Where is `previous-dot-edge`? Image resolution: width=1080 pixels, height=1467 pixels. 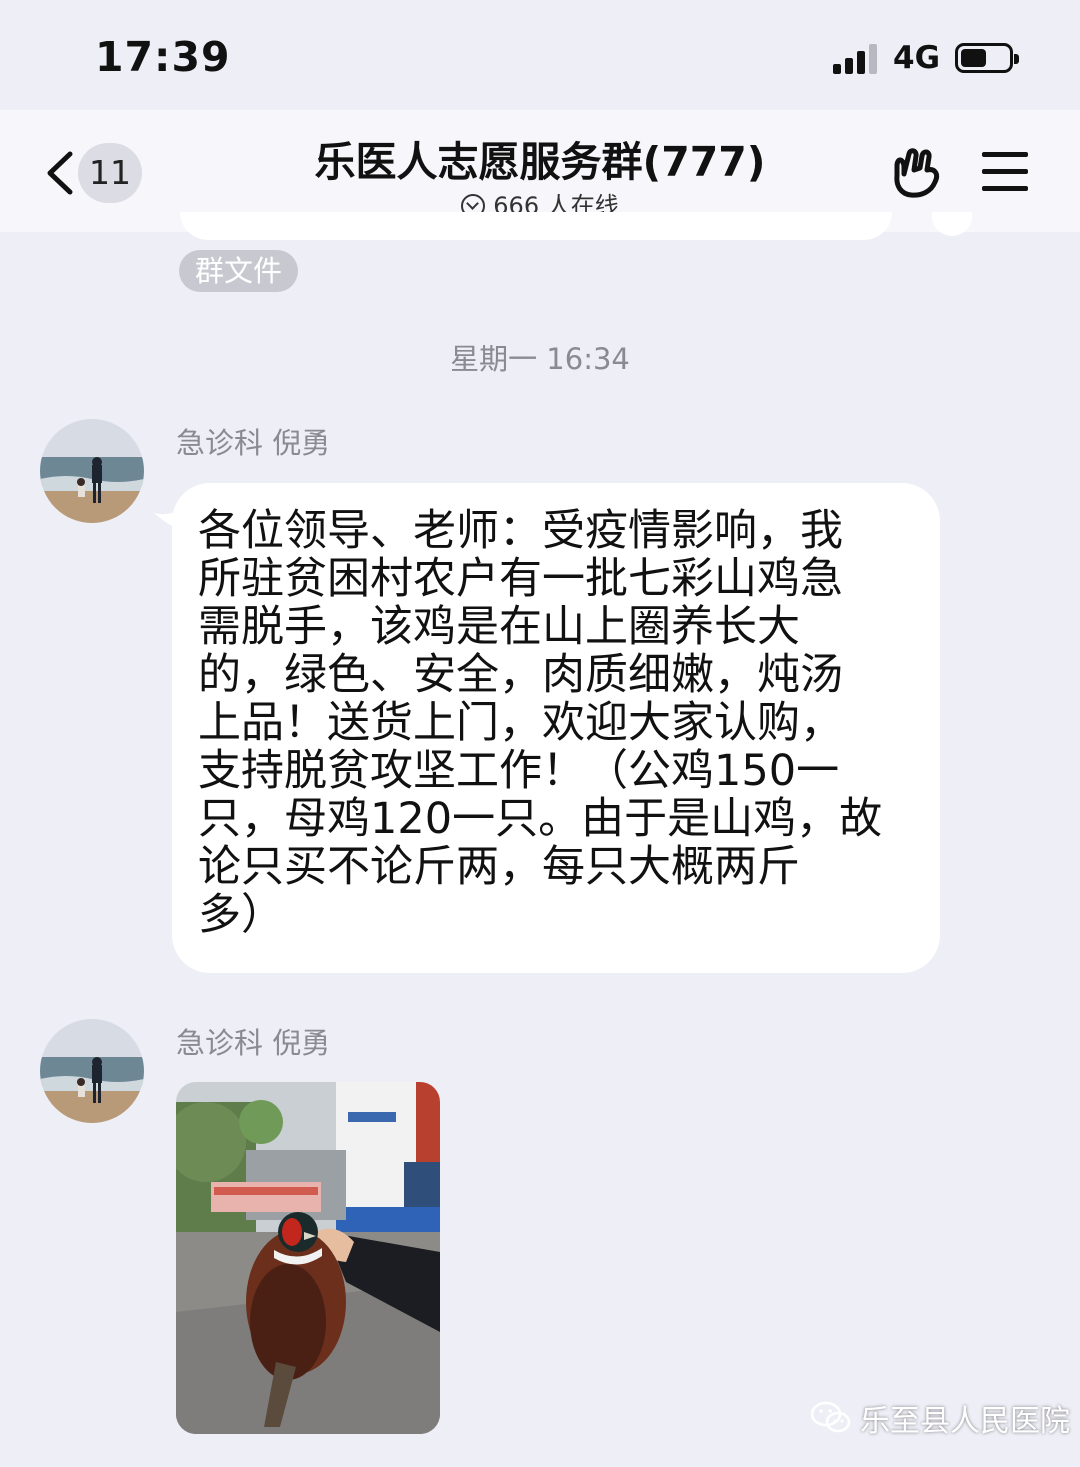 previous-dot-edge is located at coordinates (952, 224).